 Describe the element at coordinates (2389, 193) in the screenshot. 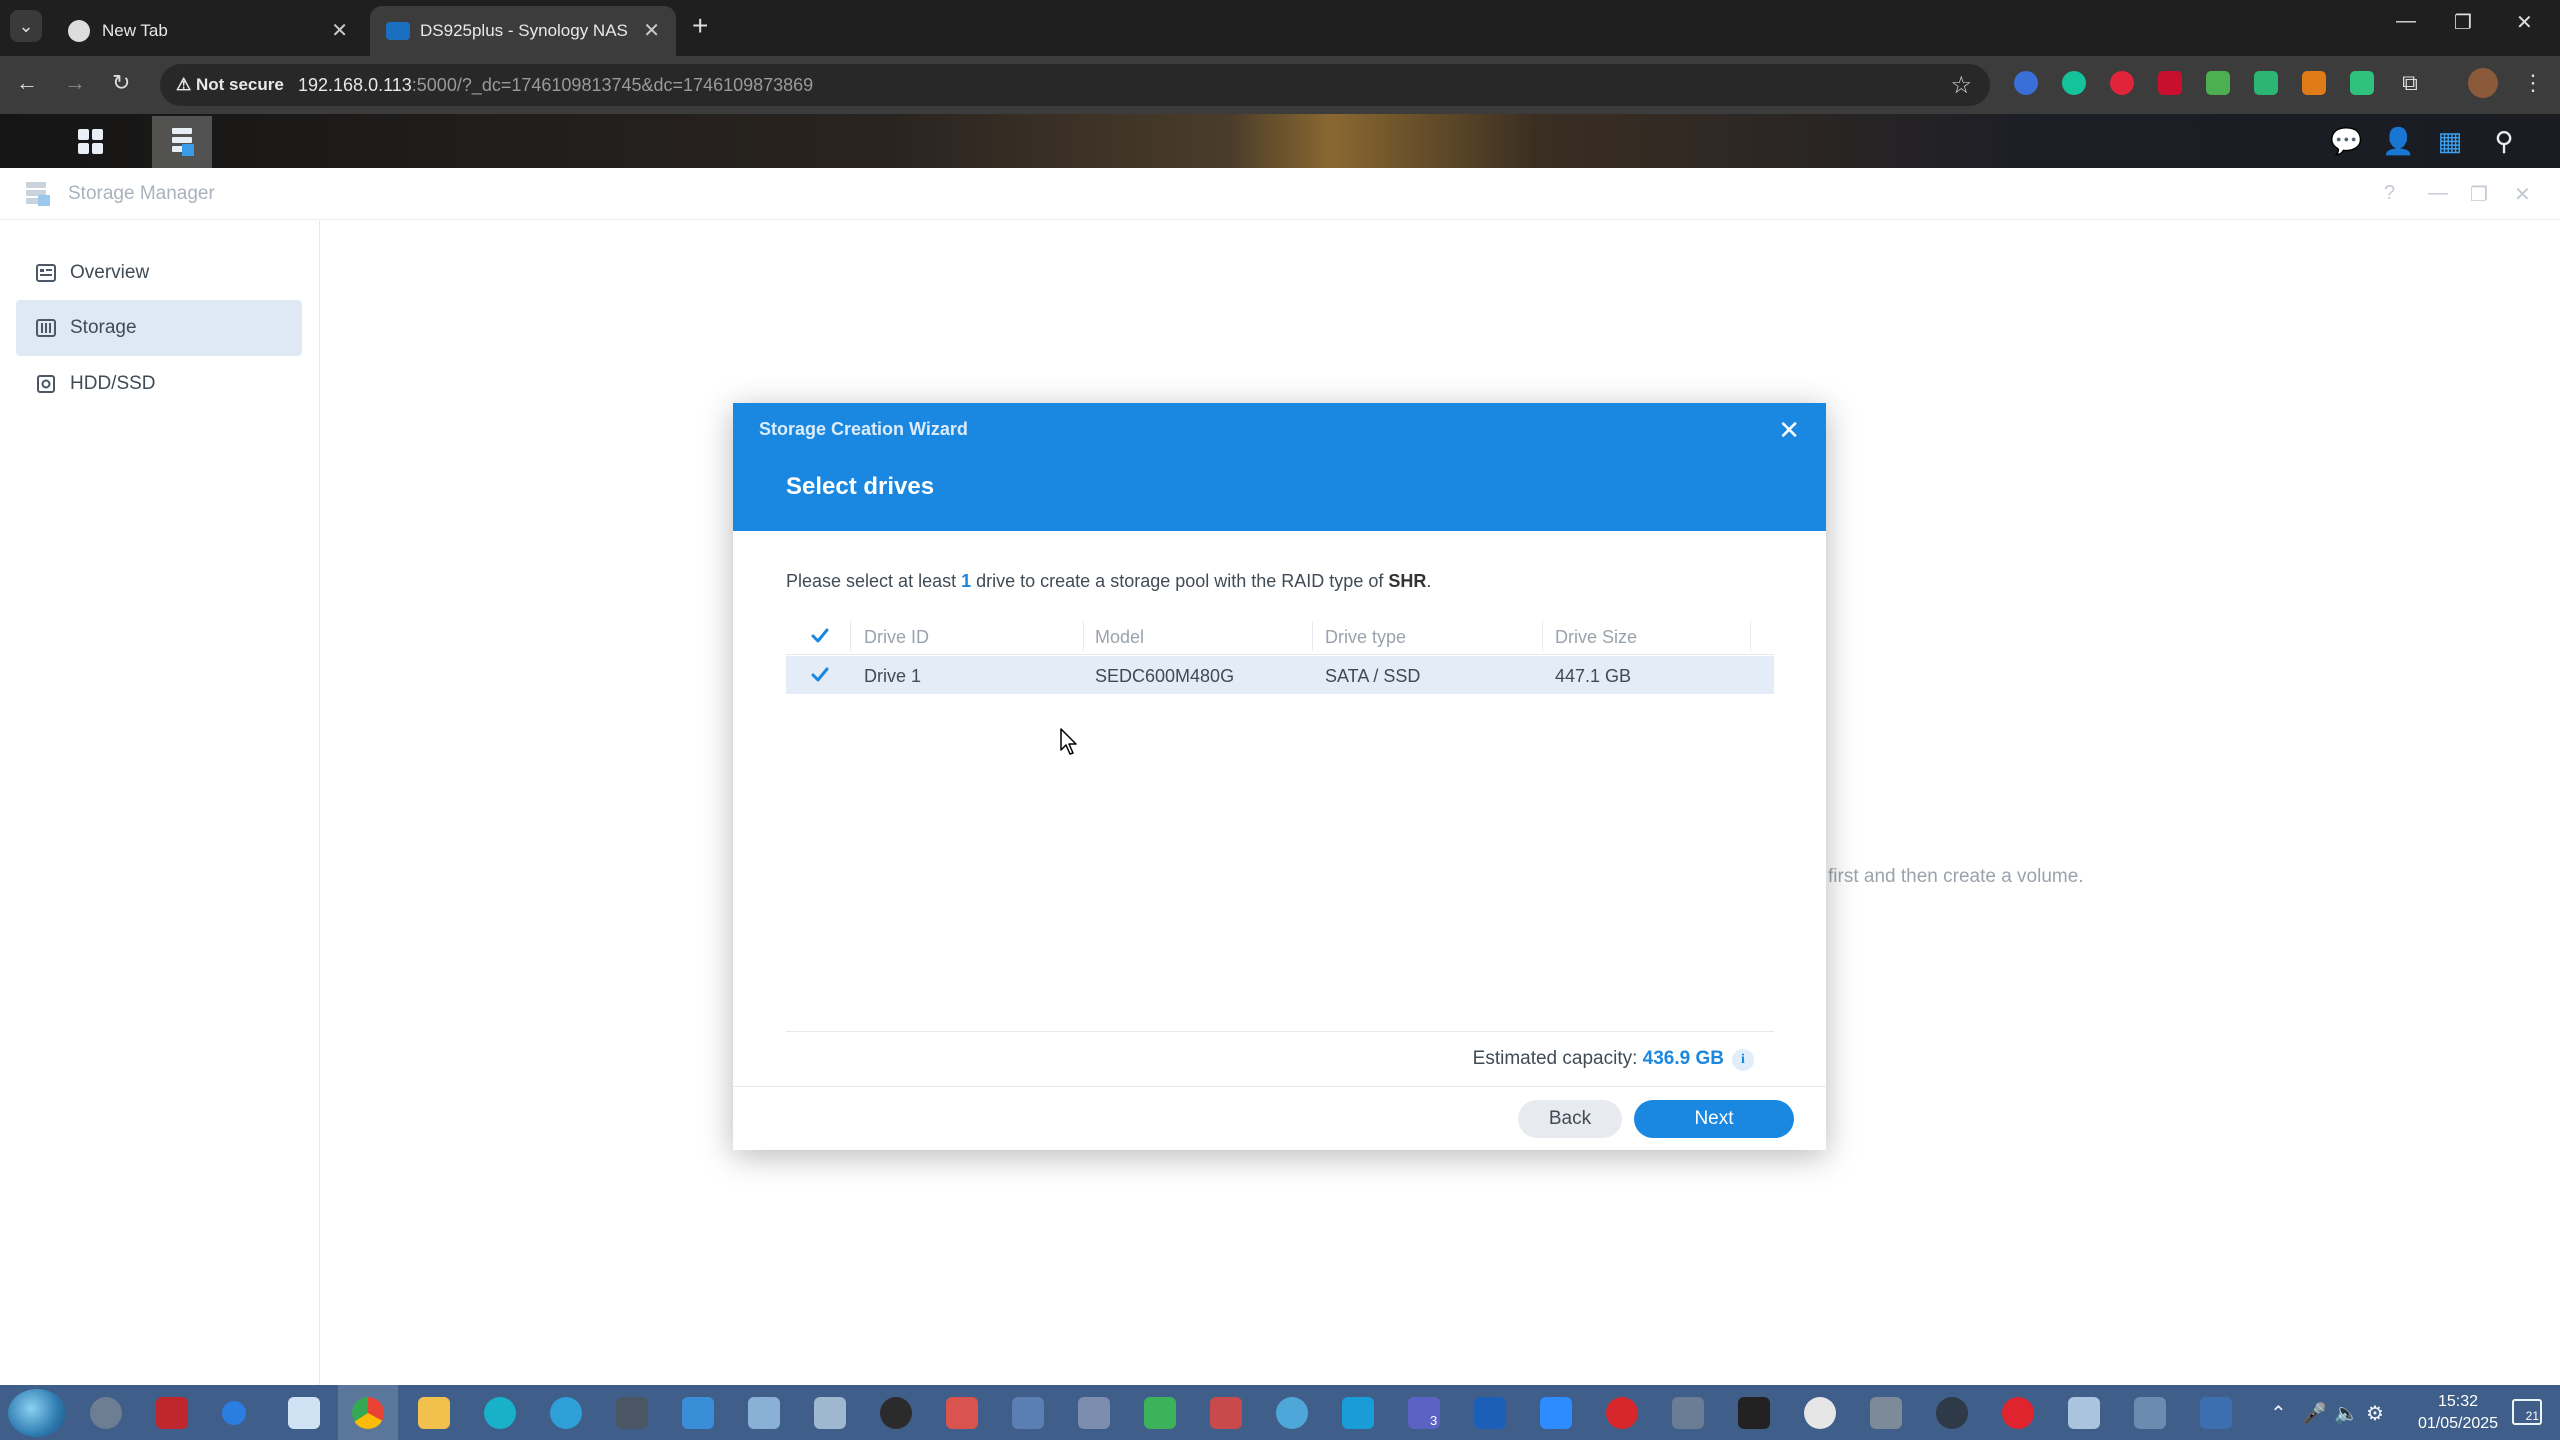

I see `help-icon: ?` at that location.